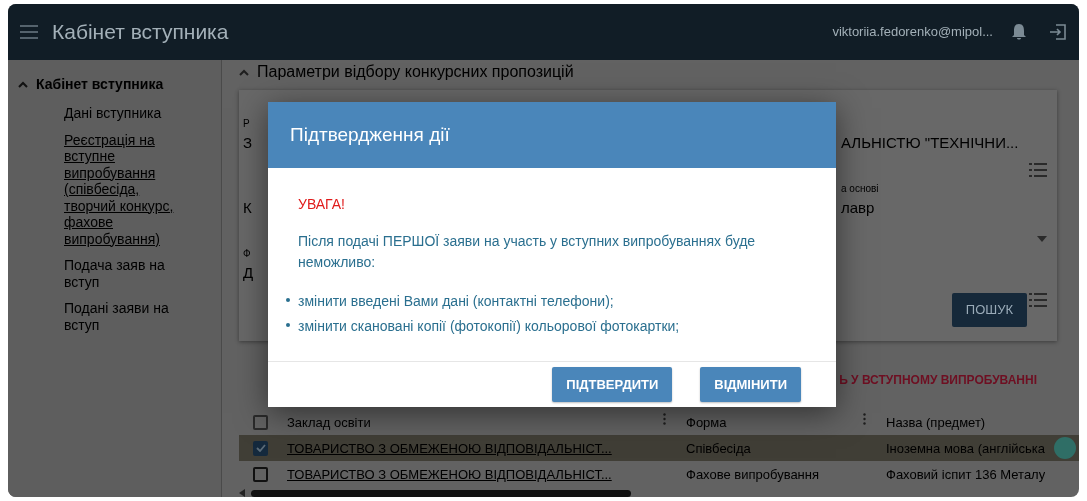 This screenshot has width=1087, height=501. What do you see at coordinates (248, 143) in the screenshot?
I see `field-value: З` at bounding box center [248, 143].